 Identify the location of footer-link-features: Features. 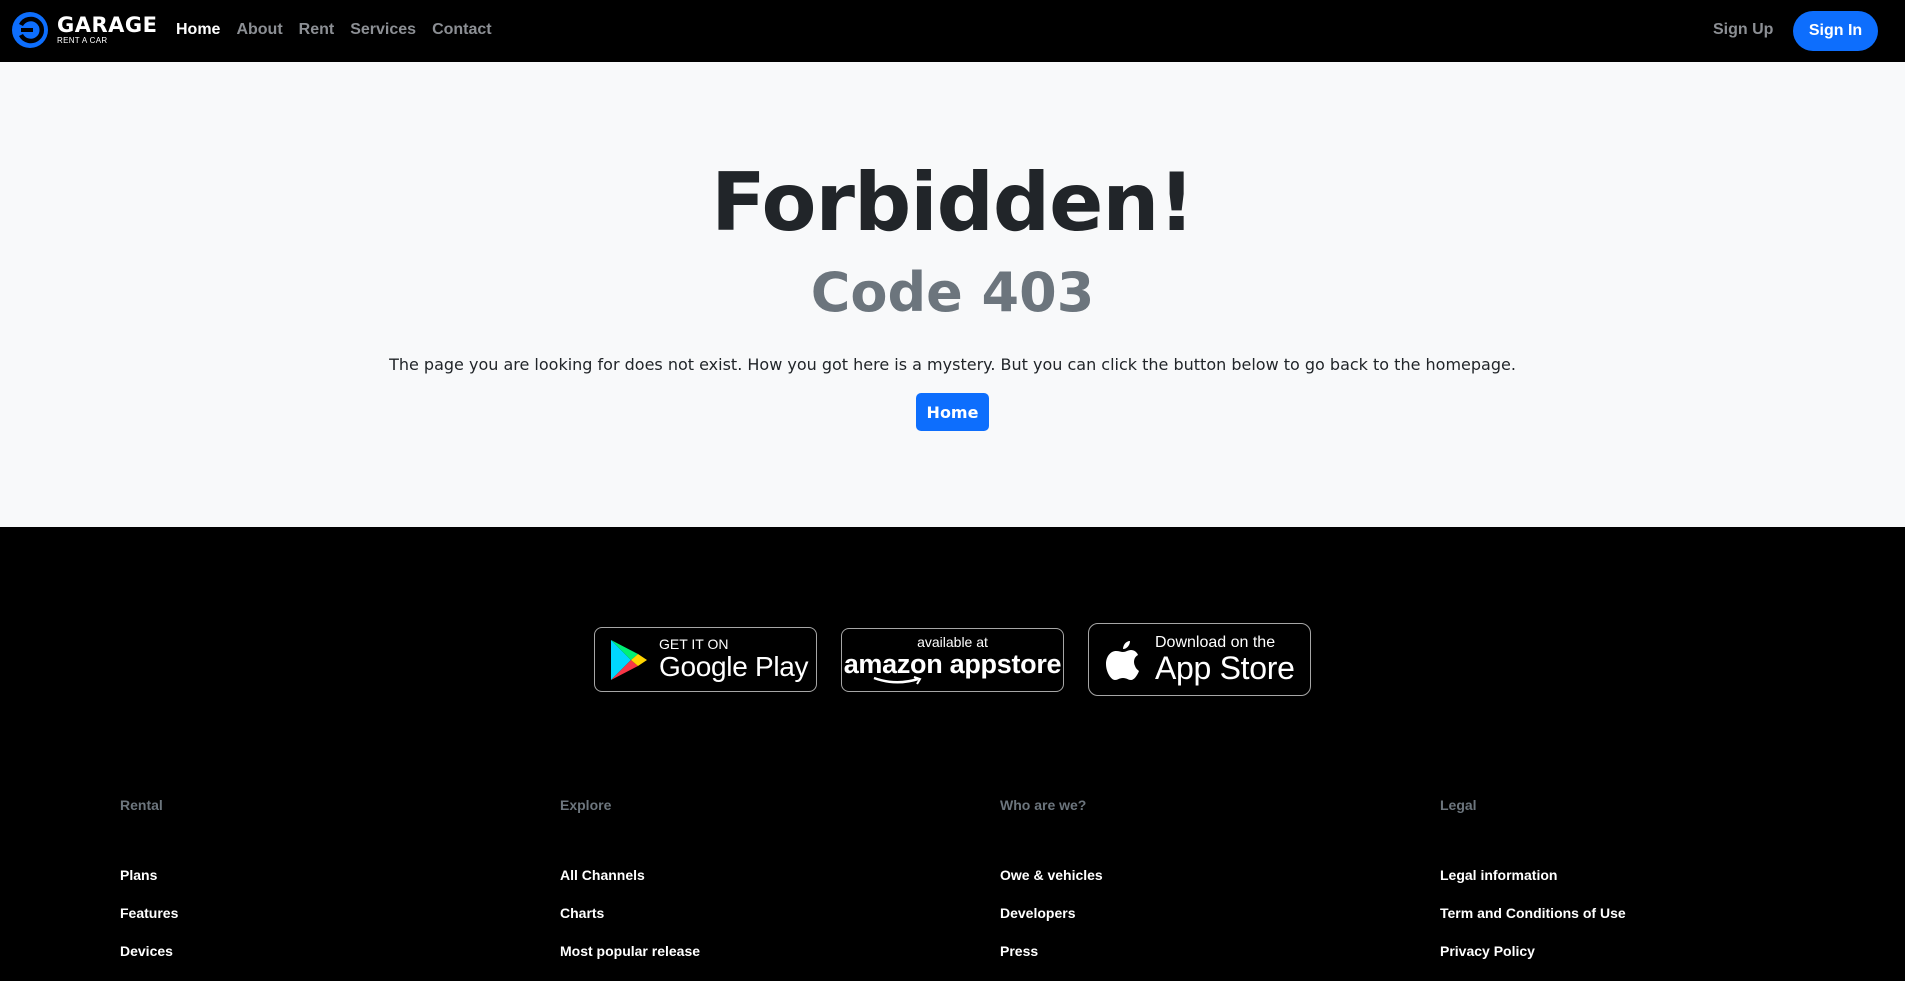
(149, 924).